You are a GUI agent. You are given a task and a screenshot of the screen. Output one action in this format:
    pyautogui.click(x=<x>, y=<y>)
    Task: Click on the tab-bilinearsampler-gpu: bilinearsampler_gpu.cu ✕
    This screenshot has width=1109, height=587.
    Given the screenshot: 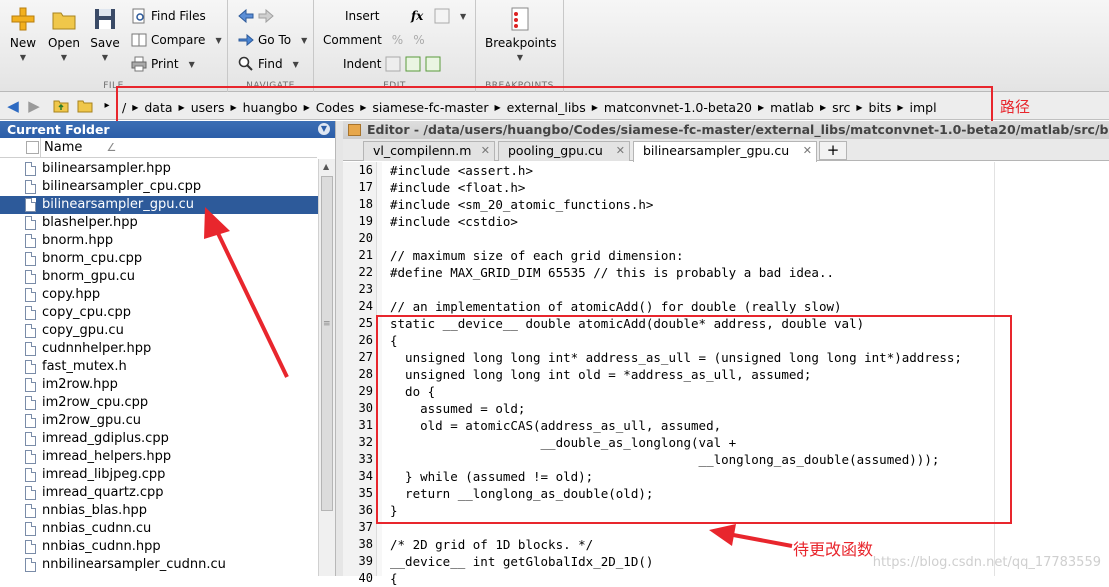 What is the action you would take?
    pyautogui.click(x=725, y=151)
    